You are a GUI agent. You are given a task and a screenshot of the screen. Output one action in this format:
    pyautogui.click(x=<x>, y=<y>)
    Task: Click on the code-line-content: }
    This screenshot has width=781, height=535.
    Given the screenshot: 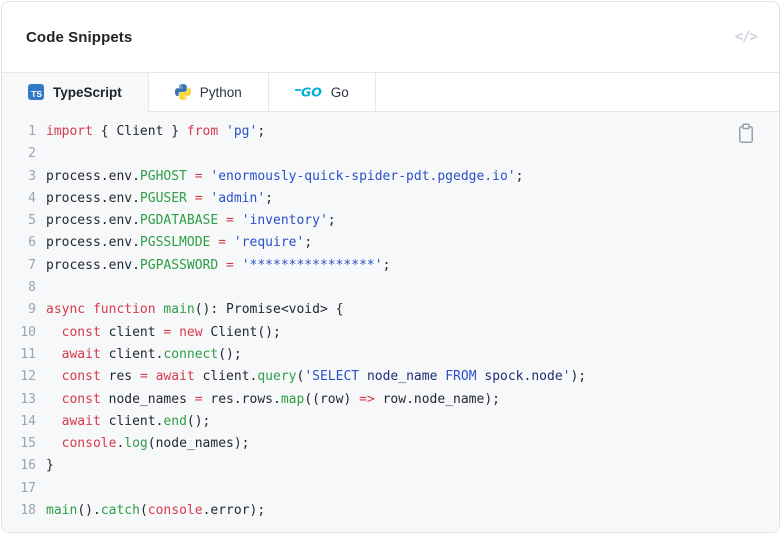 What is the action you would take?
    pyautogui.click(x=50, y=466)
    